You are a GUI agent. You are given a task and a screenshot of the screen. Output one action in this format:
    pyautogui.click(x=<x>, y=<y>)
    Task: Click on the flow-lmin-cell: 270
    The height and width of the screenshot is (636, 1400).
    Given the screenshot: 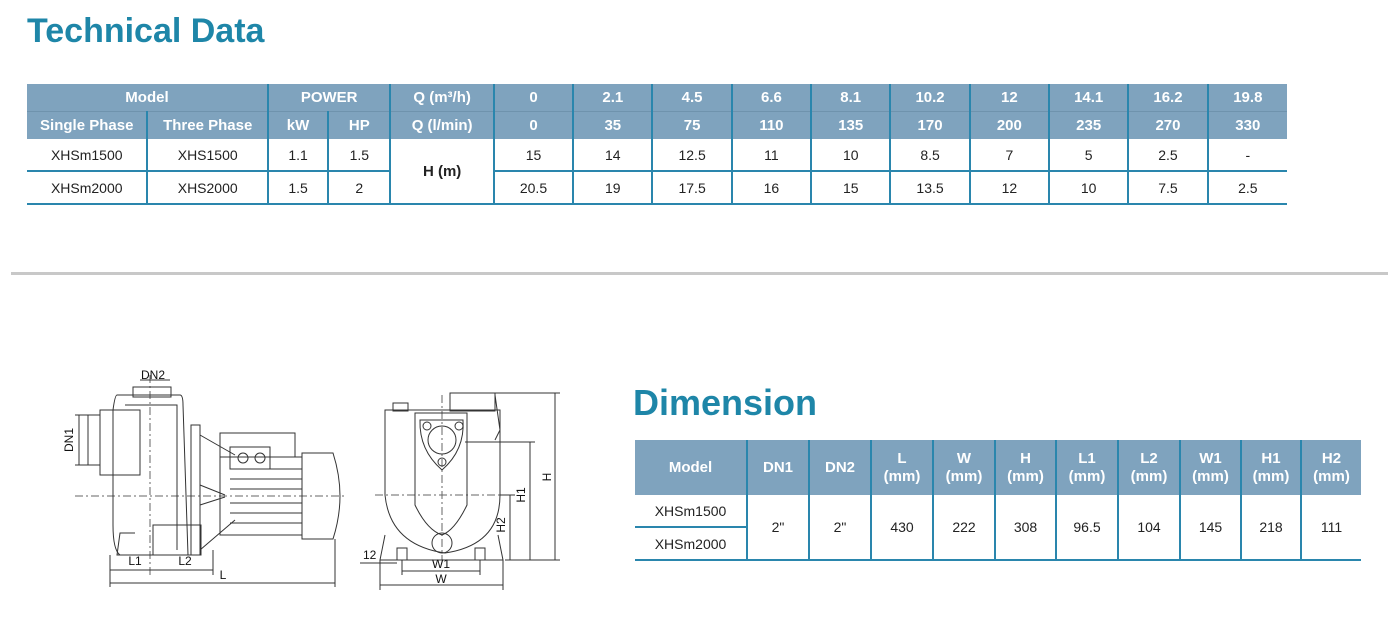 What is the action you would take?
    pyautogui.click(x=1167, y=125)
    